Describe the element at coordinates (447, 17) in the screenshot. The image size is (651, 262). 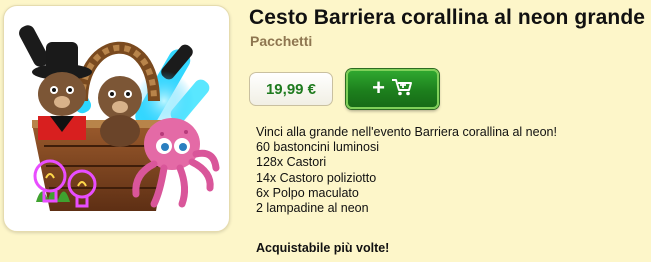
I see `product-title: Cesto Barriera corallina al neon grande` at that location.